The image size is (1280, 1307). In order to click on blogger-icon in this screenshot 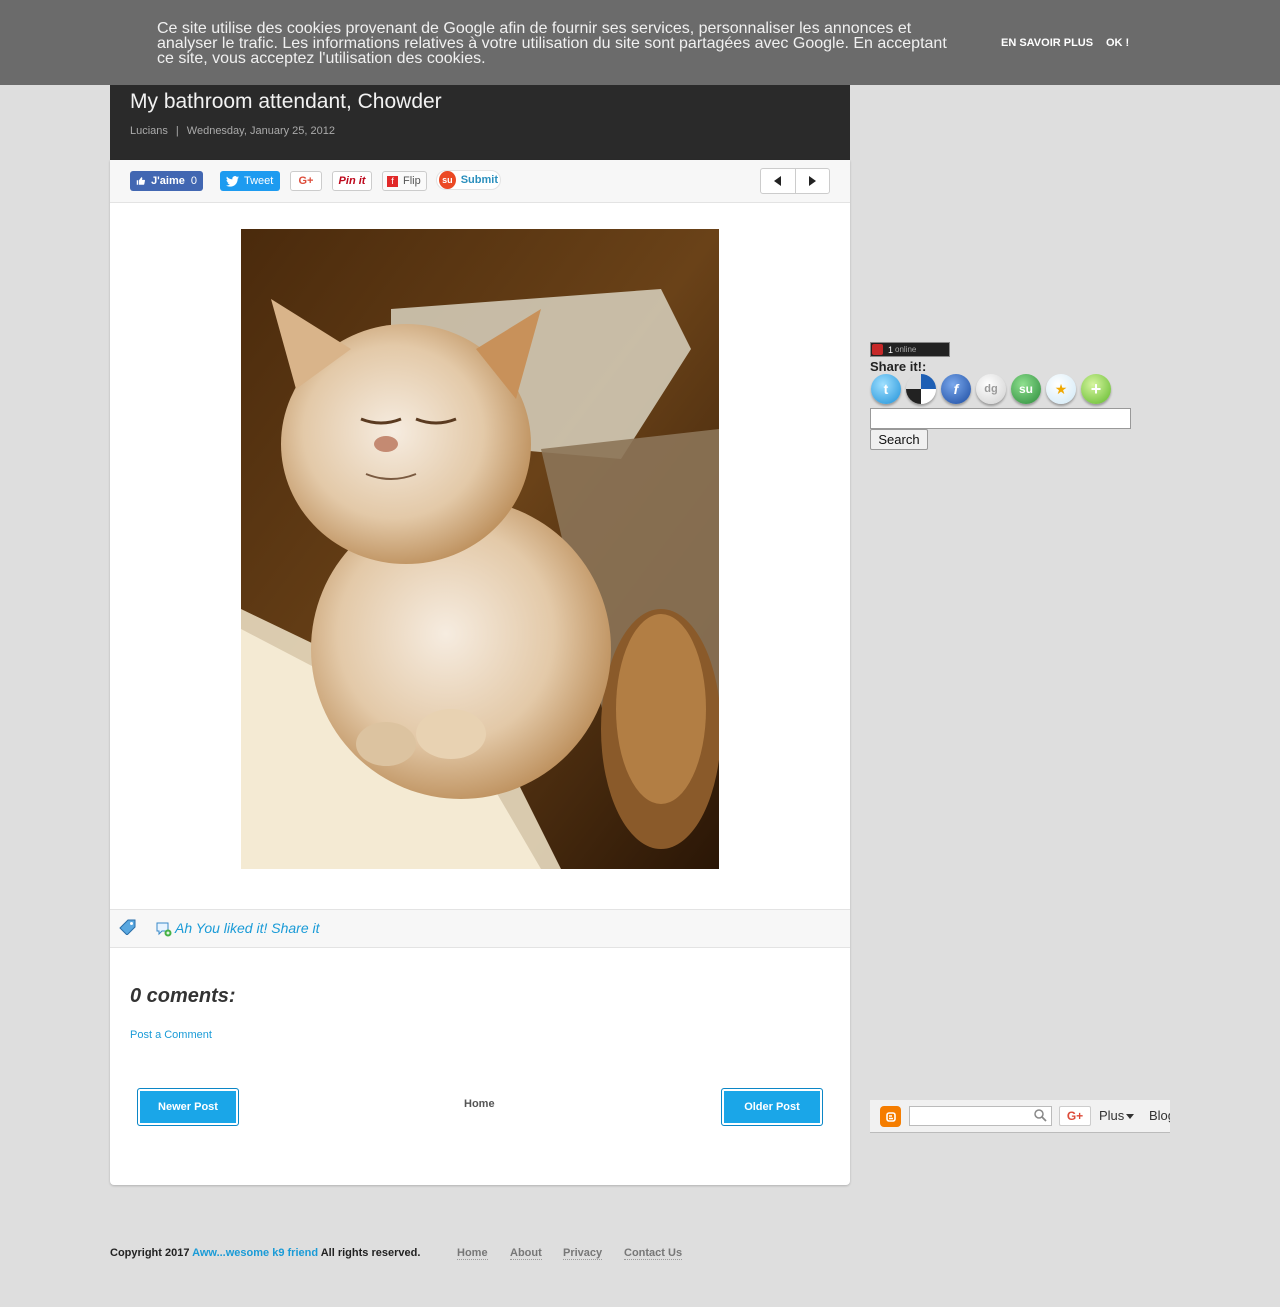, I will do `click(890, 1116)`.